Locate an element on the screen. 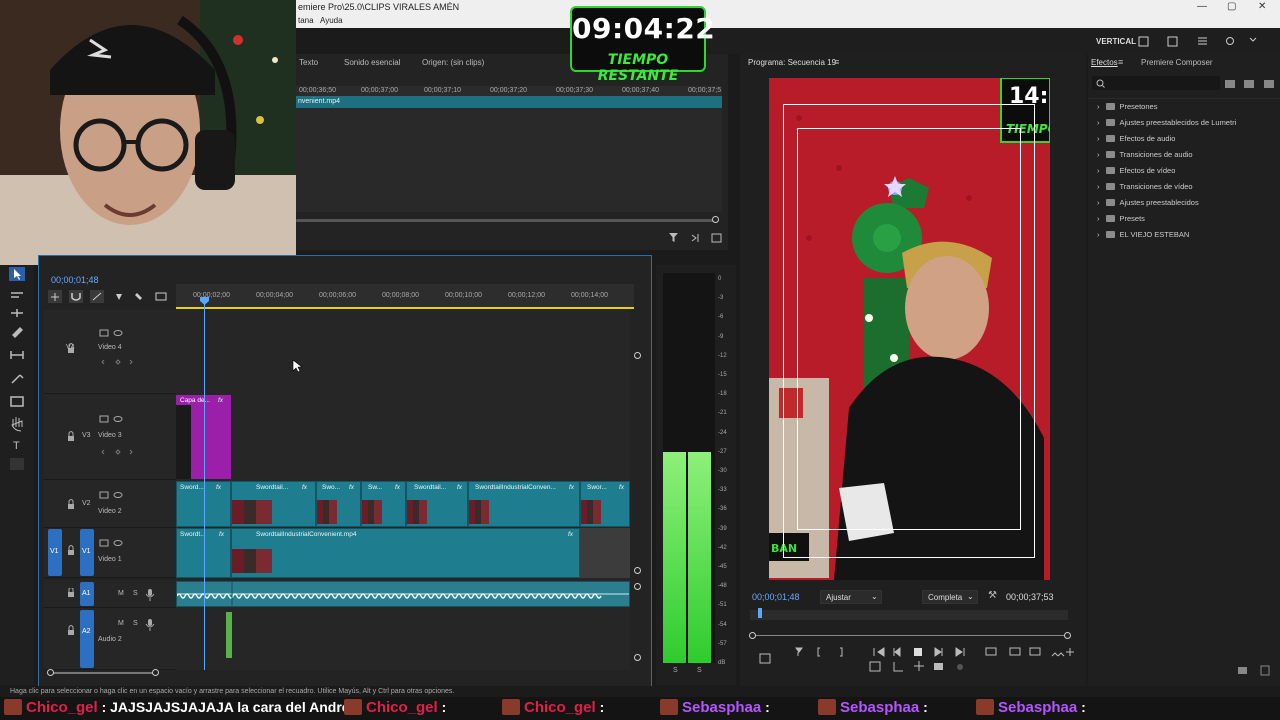  clip-v1: SwordtailIndustrialConvenient.mp4 fx is located at coordinates (405, 553).